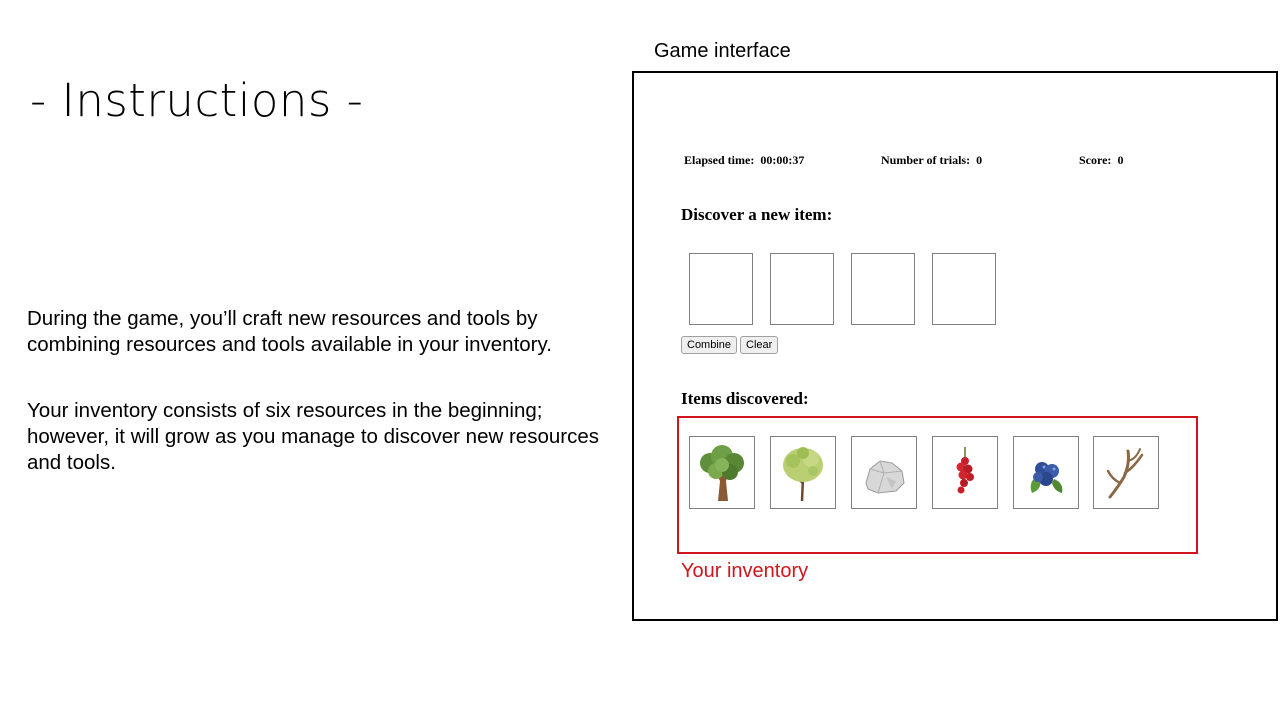 The image size is (1280, 720). What do you see at coordinates (759, 345) in the screenshot?
I see `clear-button: Clear` at bounding box center [759, 345].